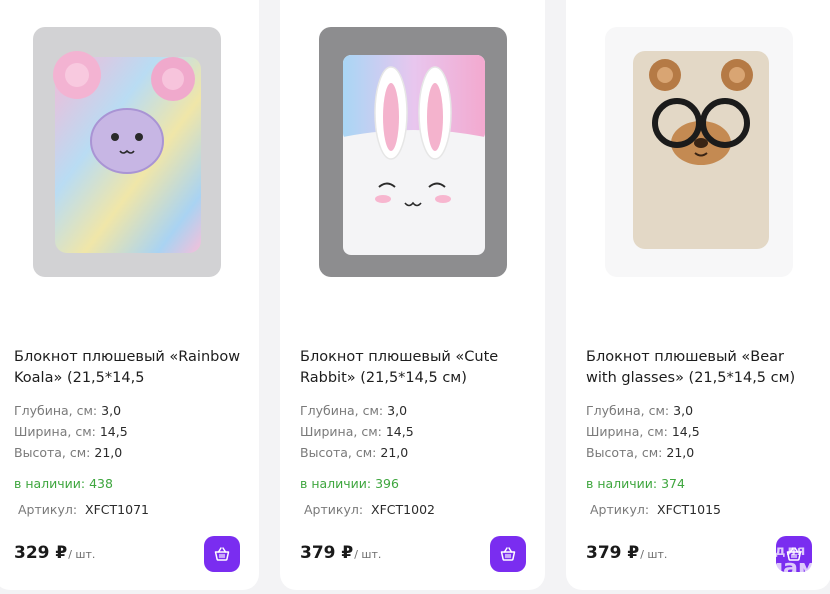 The image size is (830, 594). What do you see at coordinates (83, 509) in the screenshot?
I see `article-number: Артикул: XFCT1071` at bounding box center [83, 509].